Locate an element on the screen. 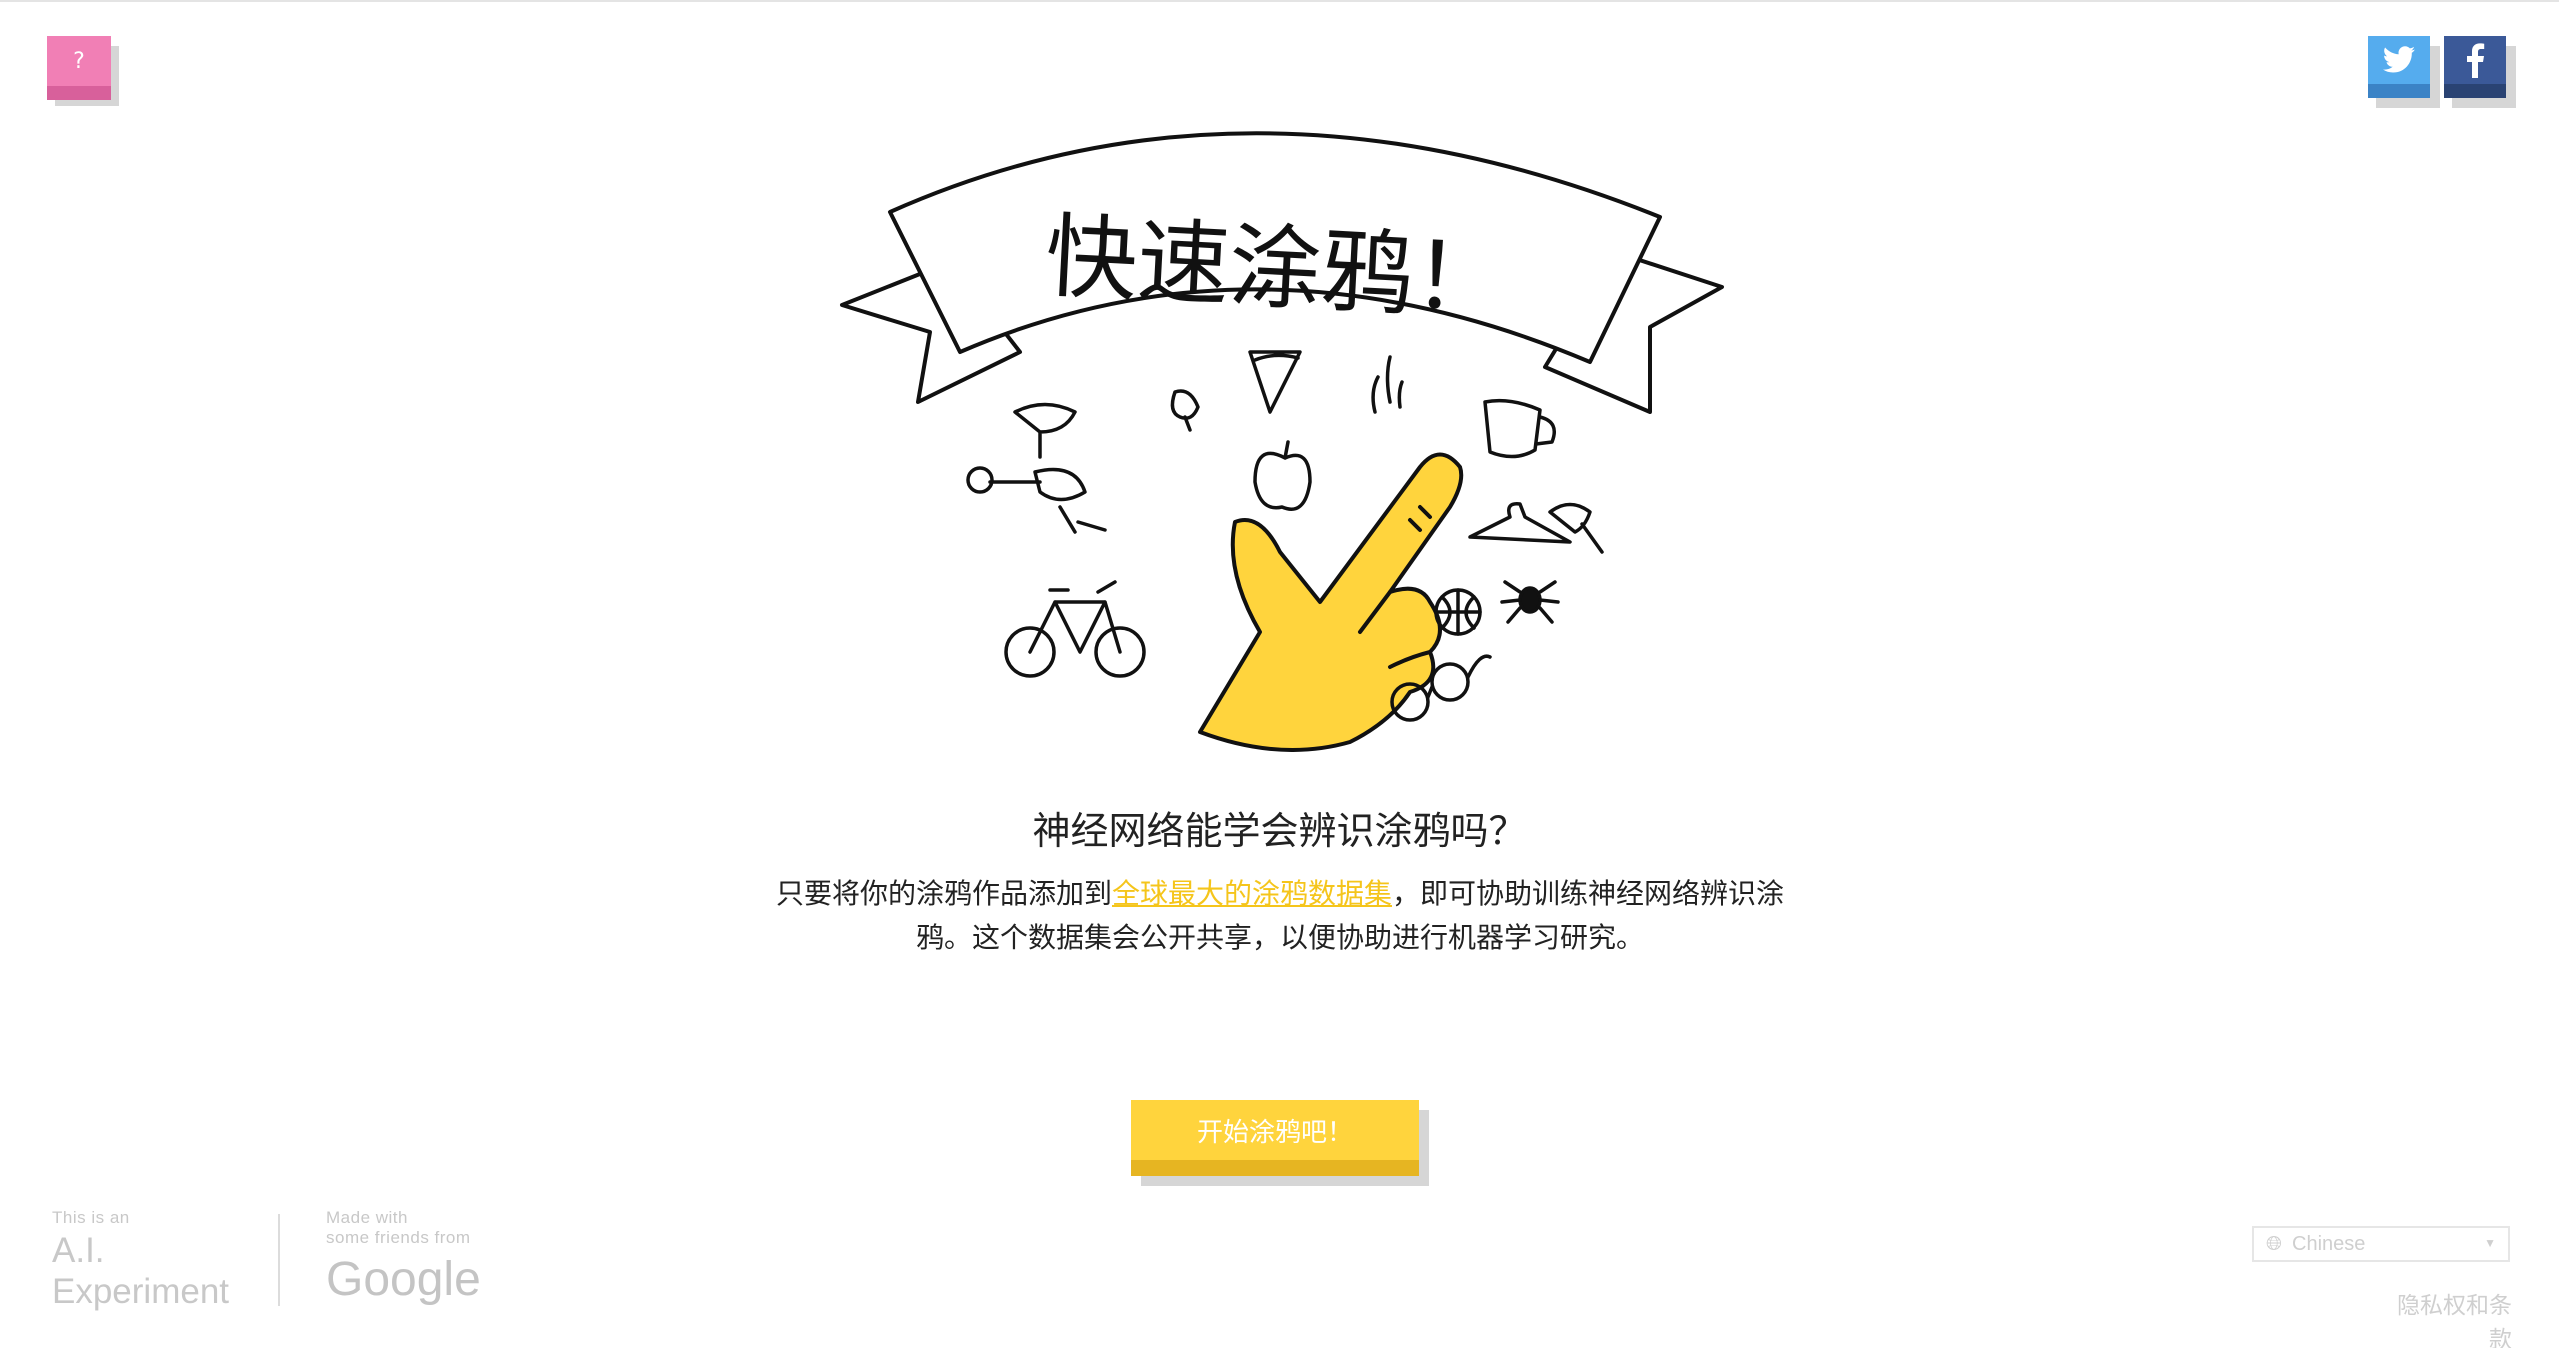  facebook-share-button is located at coordinates (2480, 72).